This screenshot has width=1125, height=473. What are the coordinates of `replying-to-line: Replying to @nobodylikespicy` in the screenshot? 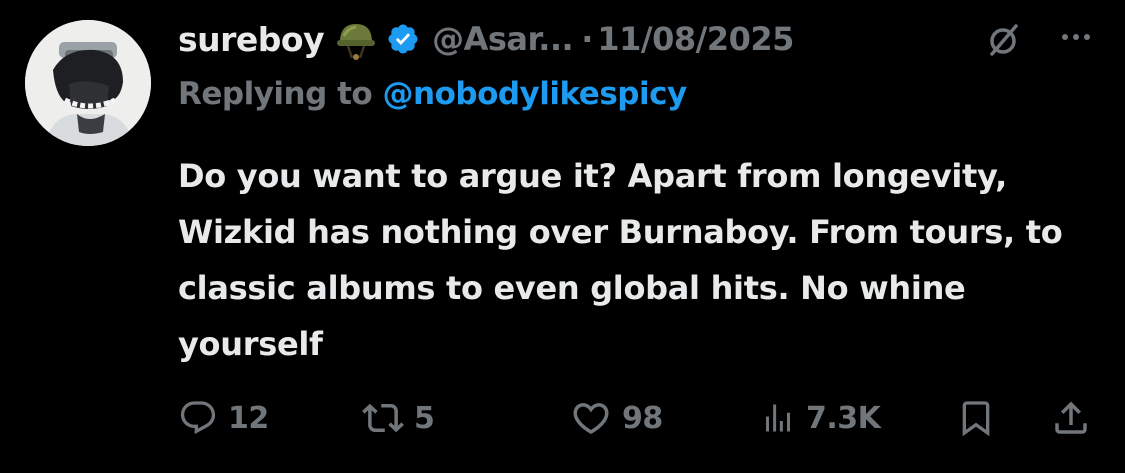 It's located at (432, 94).